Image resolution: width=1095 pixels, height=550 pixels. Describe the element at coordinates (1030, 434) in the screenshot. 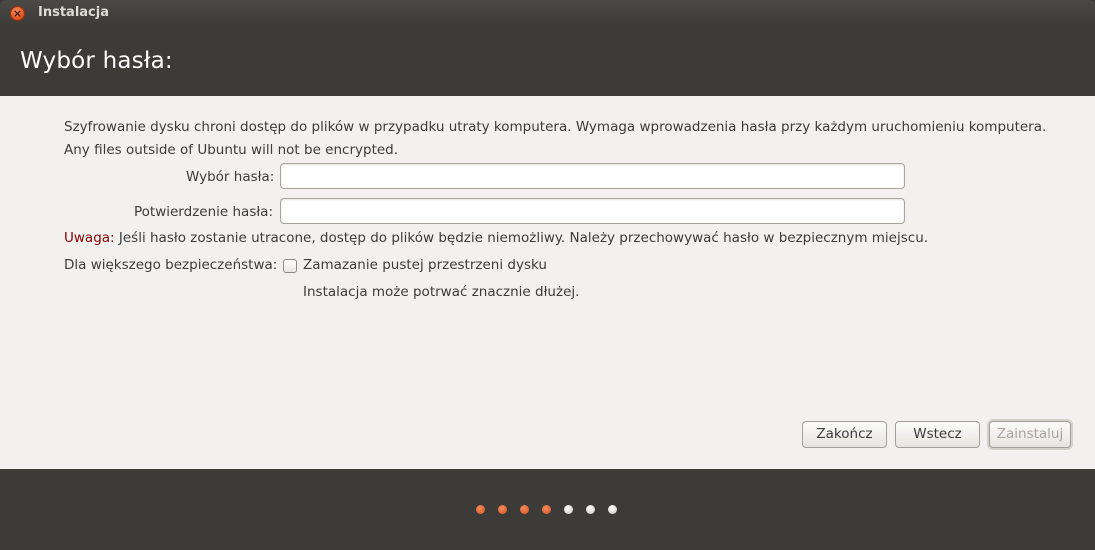

I see `install-button: Zainstaluj` at that location.